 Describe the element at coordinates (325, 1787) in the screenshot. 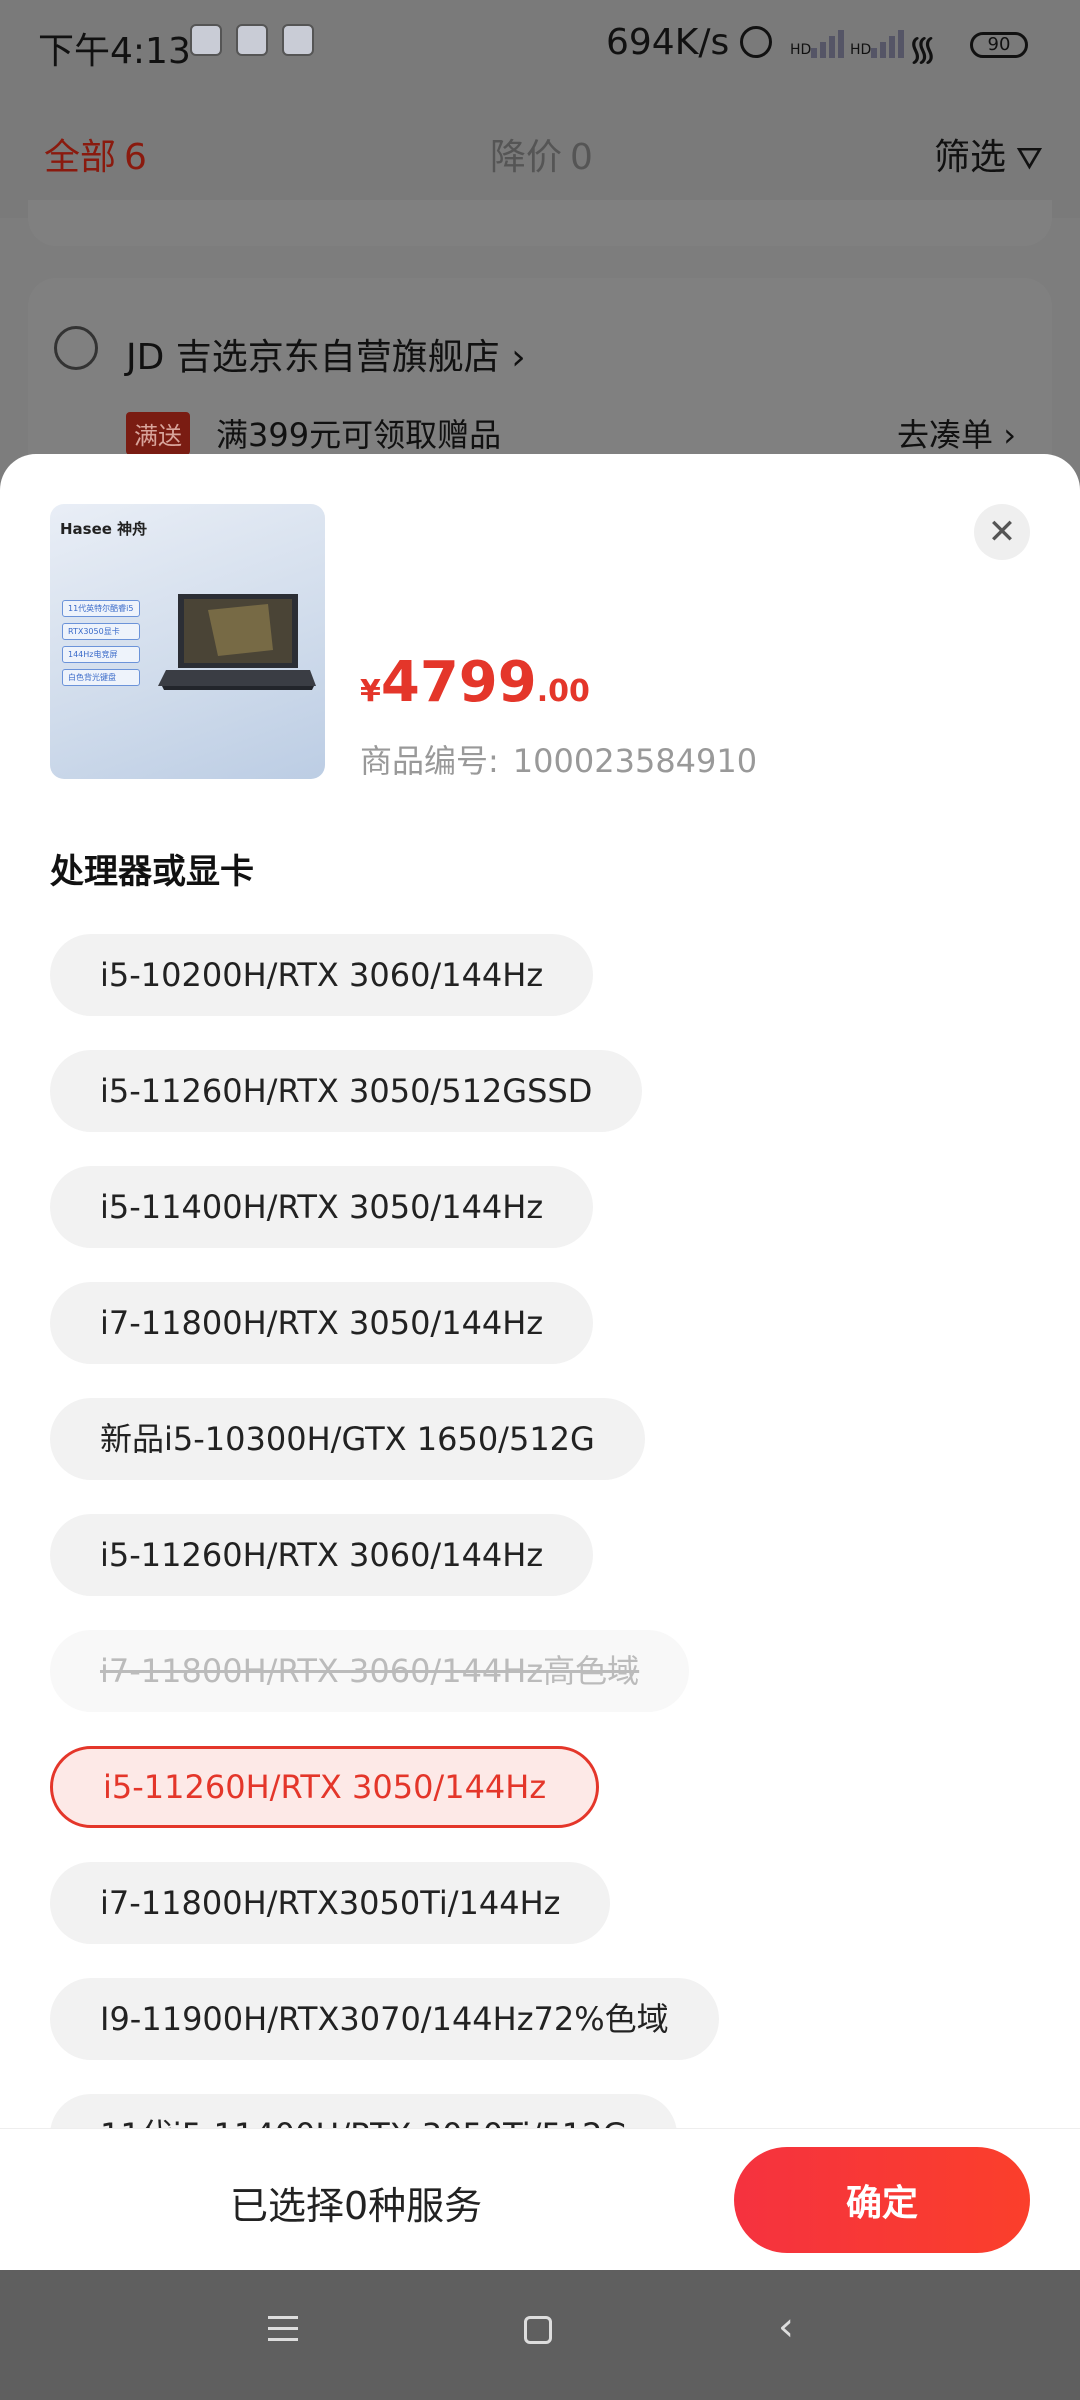

I see `option-chip-selected: i5-11260H/RTX 3050/144Hz` at that location.